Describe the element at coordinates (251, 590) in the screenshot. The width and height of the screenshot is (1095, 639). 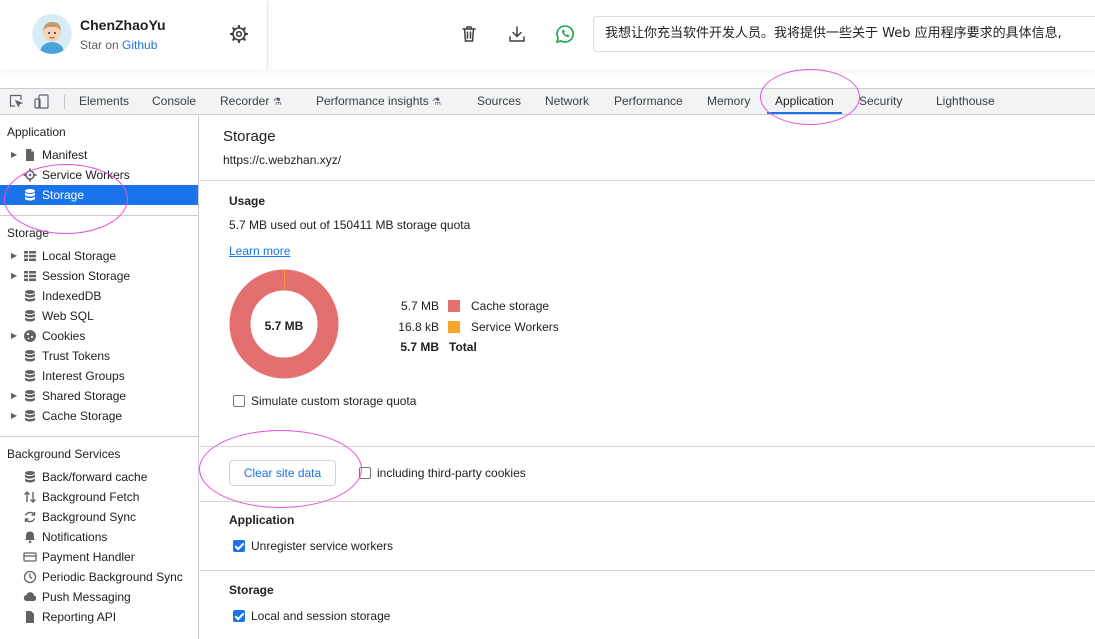
I see `storage-heading: Storage` at that location.